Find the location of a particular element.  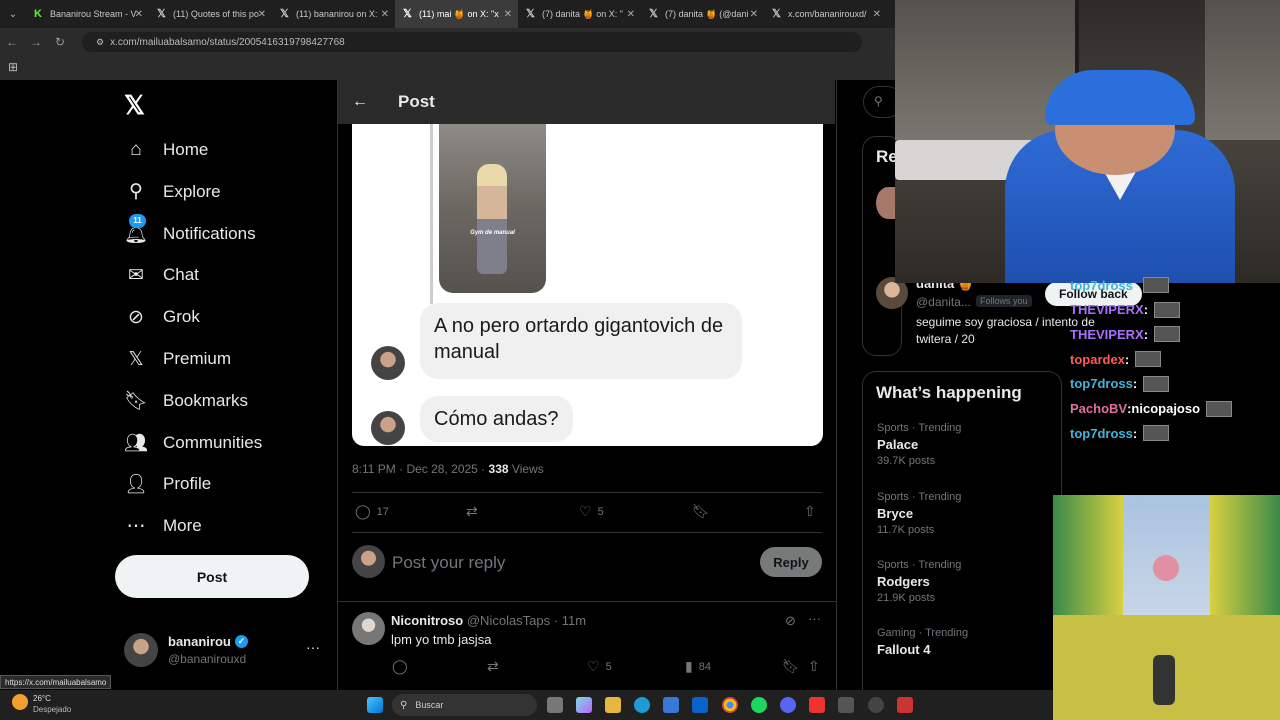

trend-item: Sports · Trending Palace 39.7K posts is located at coordinates (919, 444).